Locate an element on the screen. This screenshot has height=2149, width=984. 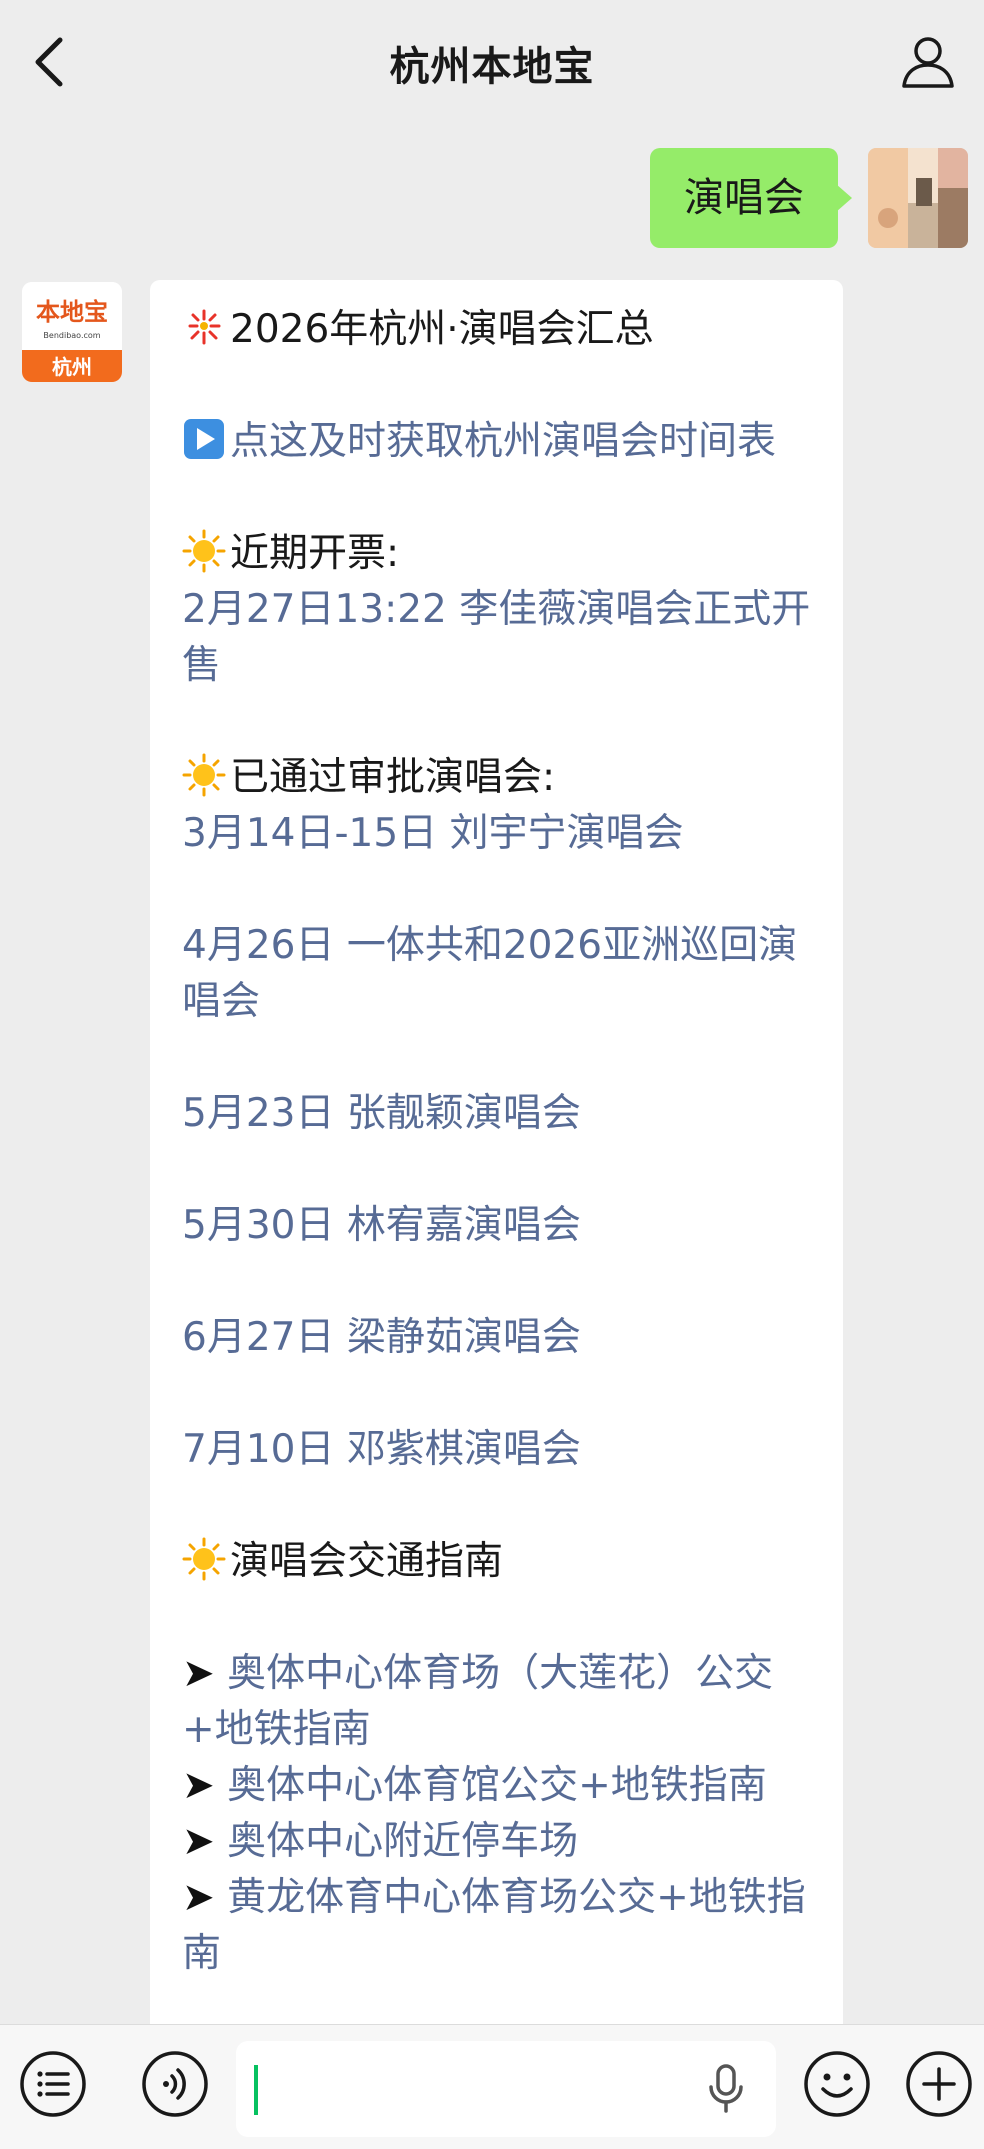
microphone-icon is located at coordinates (726, 2089).